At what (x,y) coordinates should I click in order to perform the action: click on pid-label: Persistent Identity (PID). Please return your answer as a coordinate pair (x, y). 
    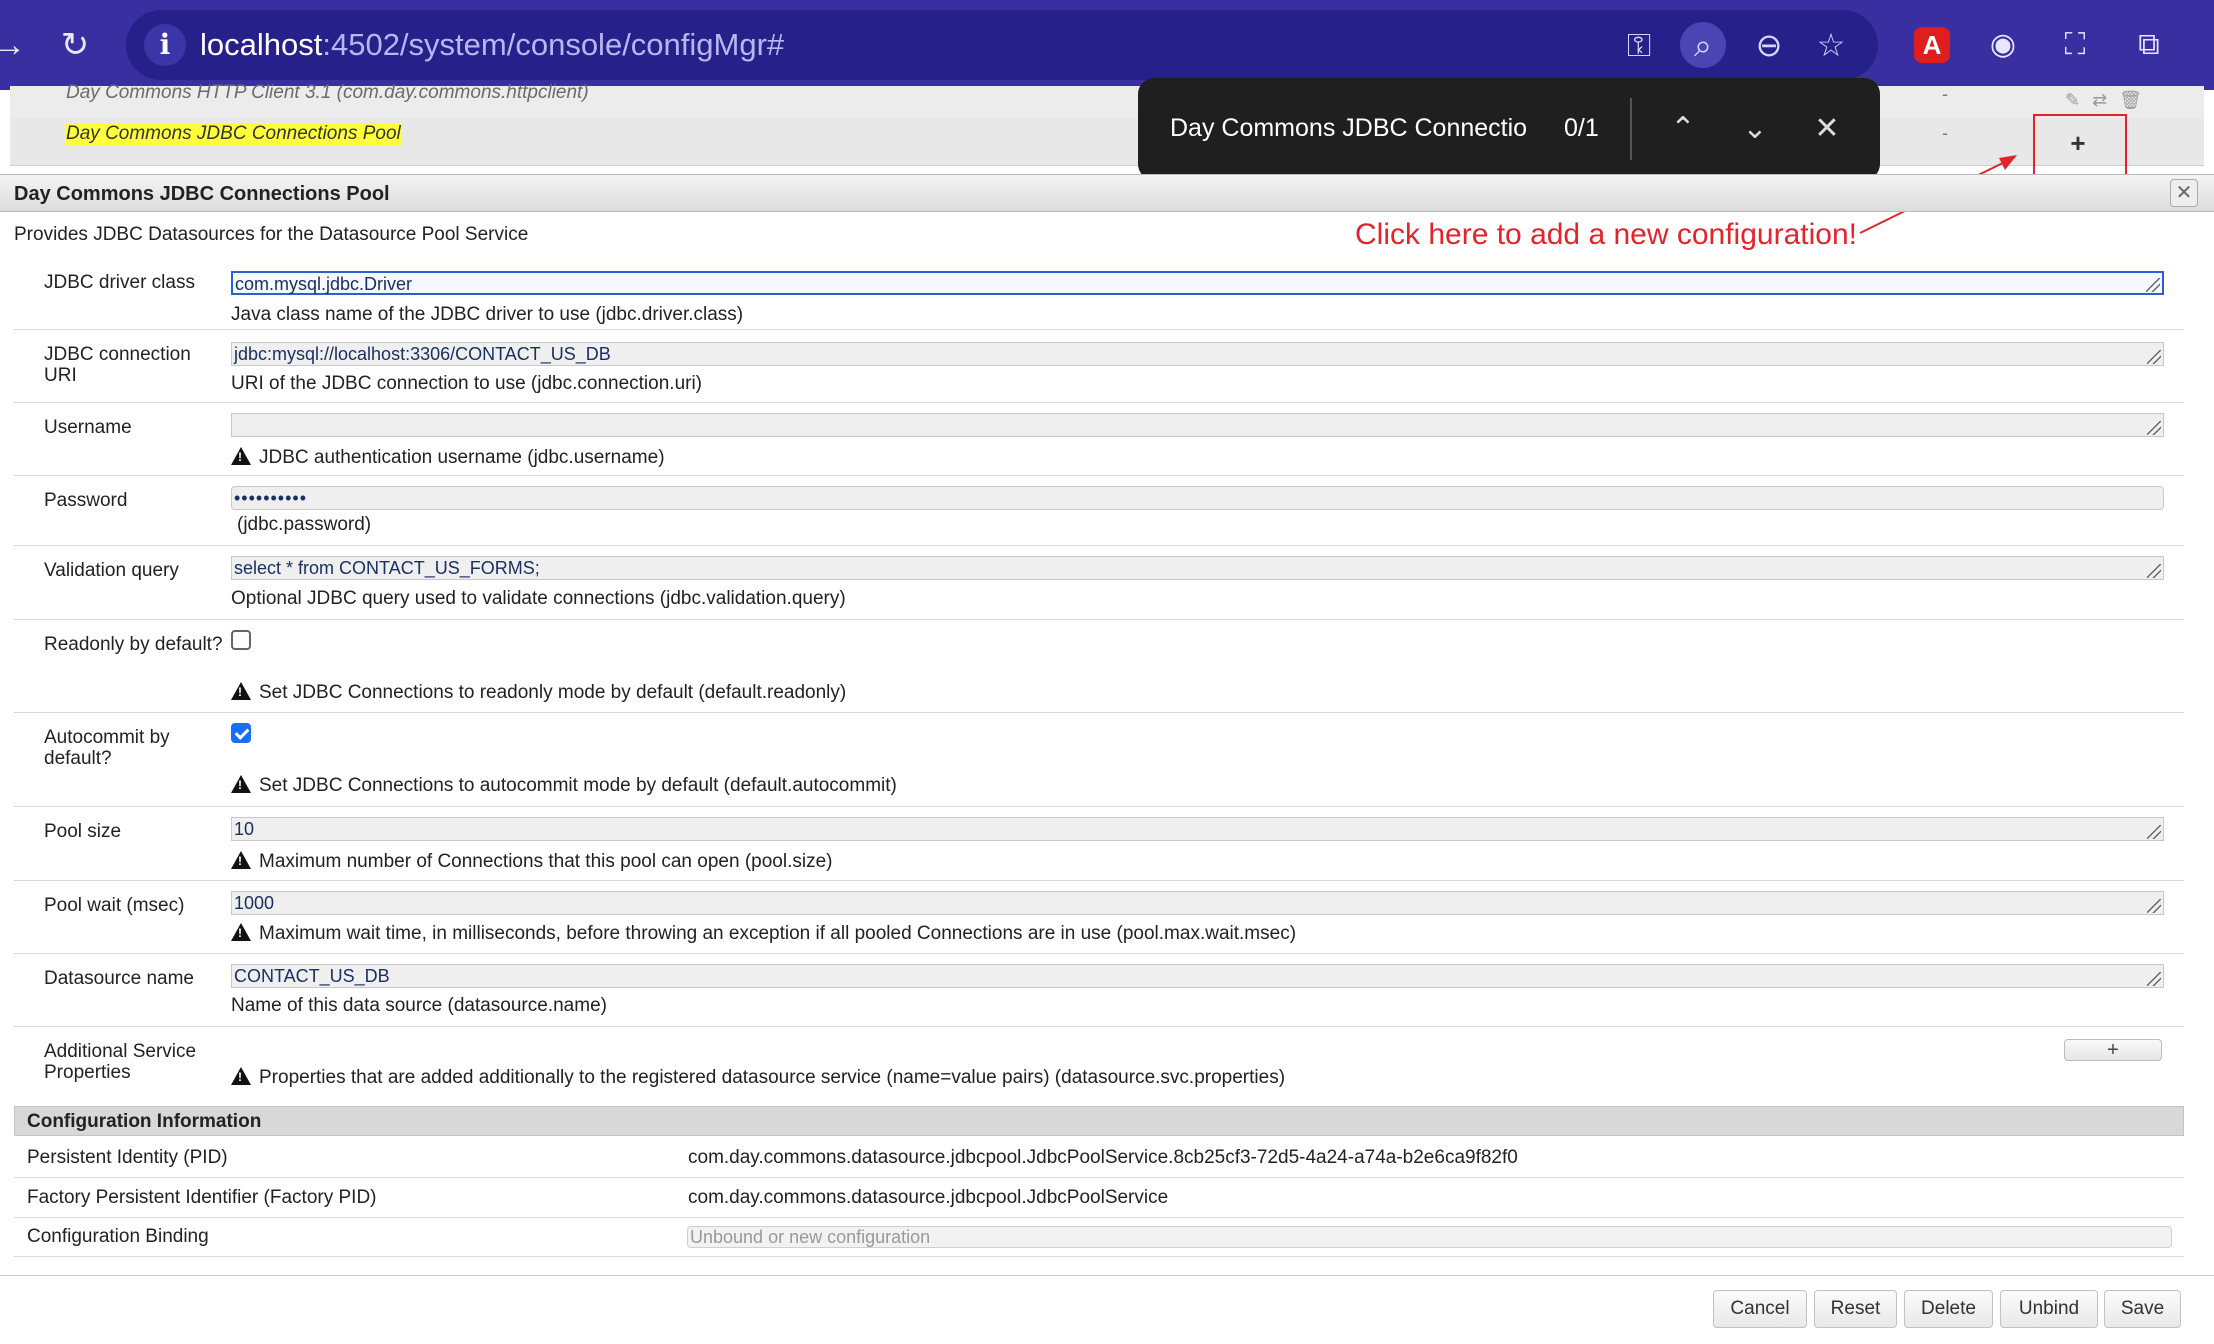
    Looking at the image, I should click on (127, 1157).